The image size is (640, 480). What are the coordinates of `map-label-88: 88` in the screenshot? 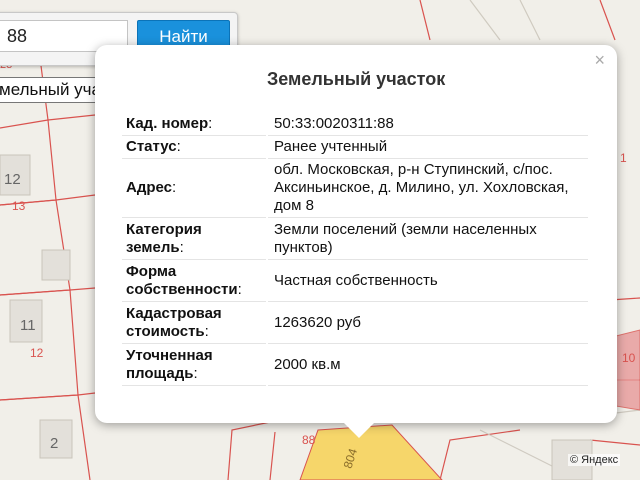 It's located at (309, 440).